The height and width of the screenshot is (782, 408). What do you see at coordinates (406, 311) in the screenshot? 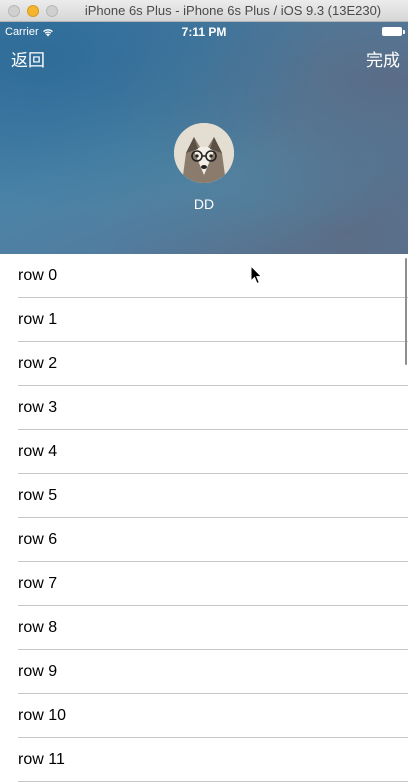
I see `scroll-indicator` at bounding box center [406, 311].